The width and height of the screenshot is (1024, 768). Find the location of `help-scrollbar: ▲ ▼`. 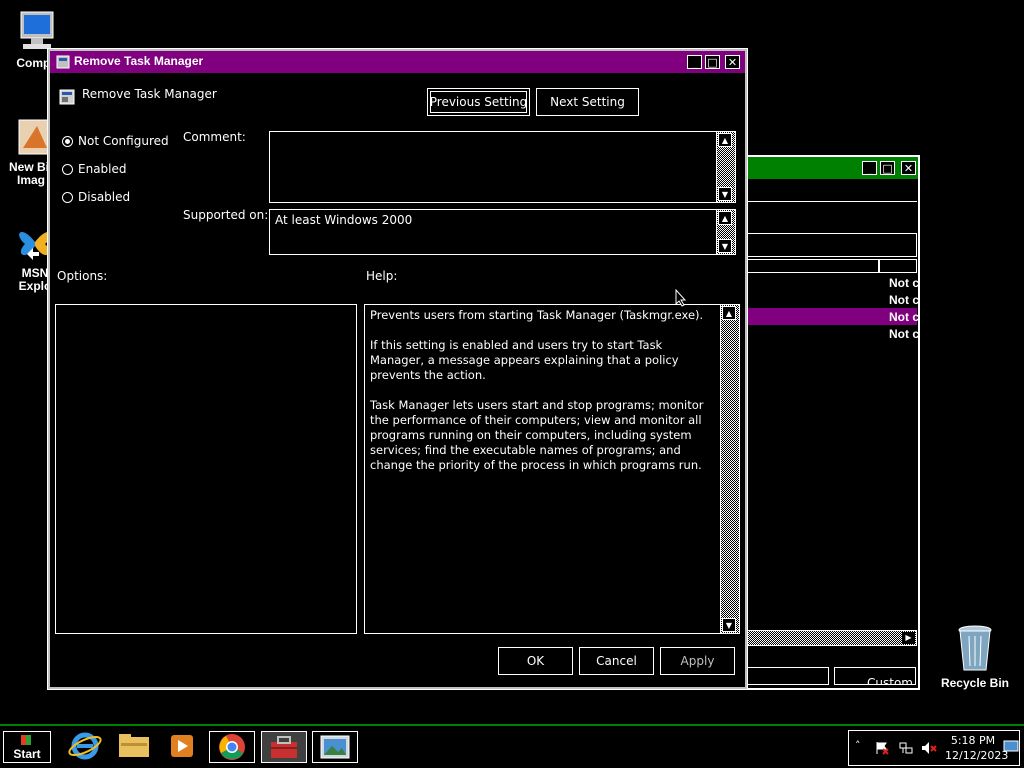

help-scrollbar: ▲ ▼ is located at coordinates (729, 469).